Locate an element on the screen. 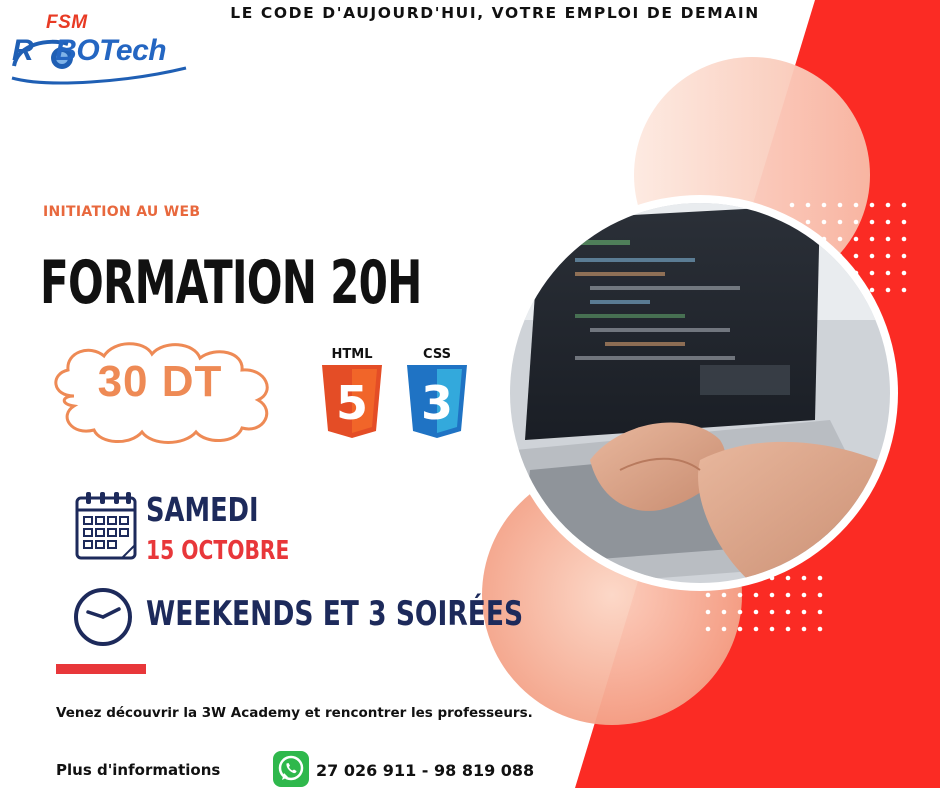 This screenshot has height=788, width=940. logo-fsm-text: FSM is located at coordinates (67, 22).